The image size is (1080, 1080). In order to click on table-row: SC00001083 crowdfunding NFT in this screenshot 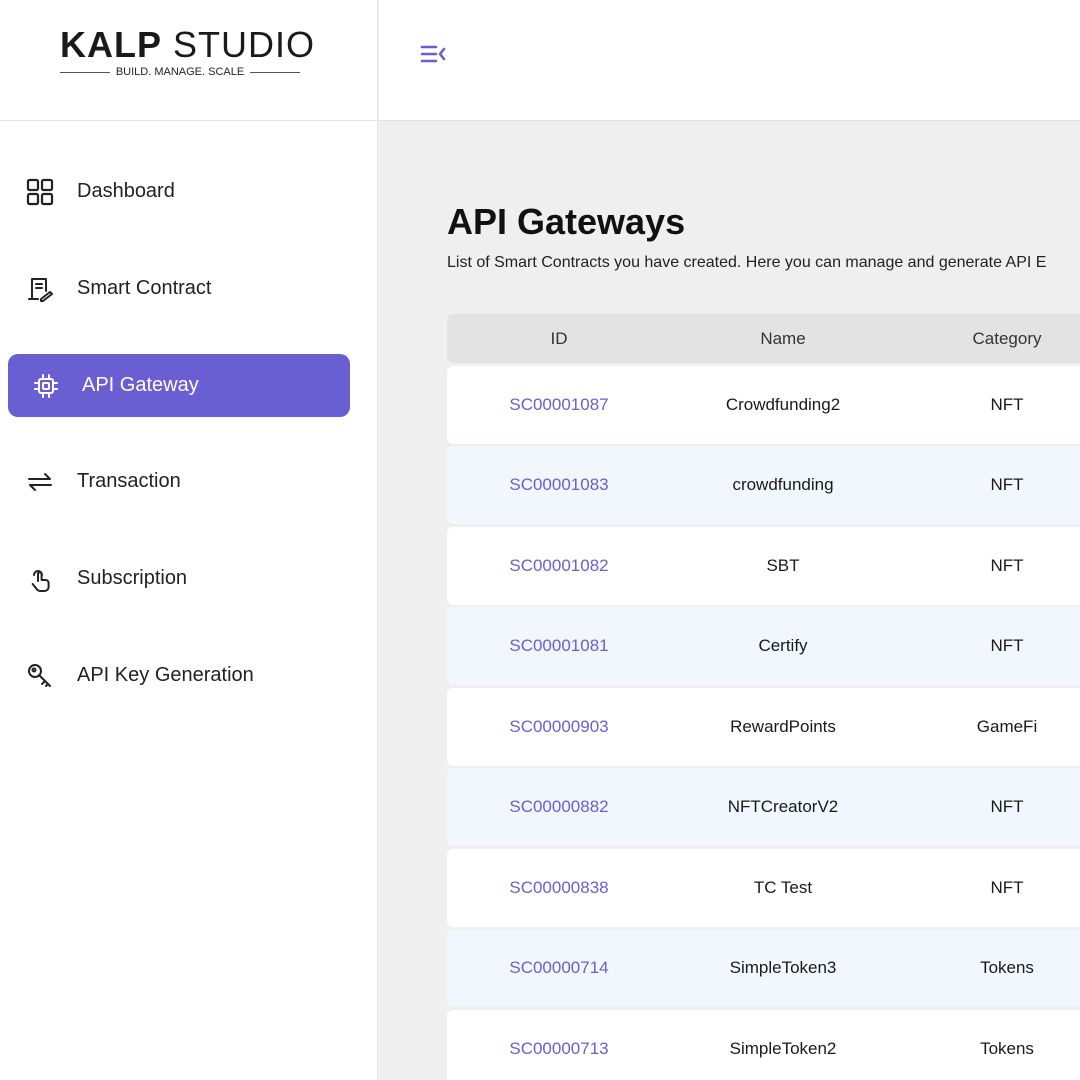, I will do `click(763, 485)`.